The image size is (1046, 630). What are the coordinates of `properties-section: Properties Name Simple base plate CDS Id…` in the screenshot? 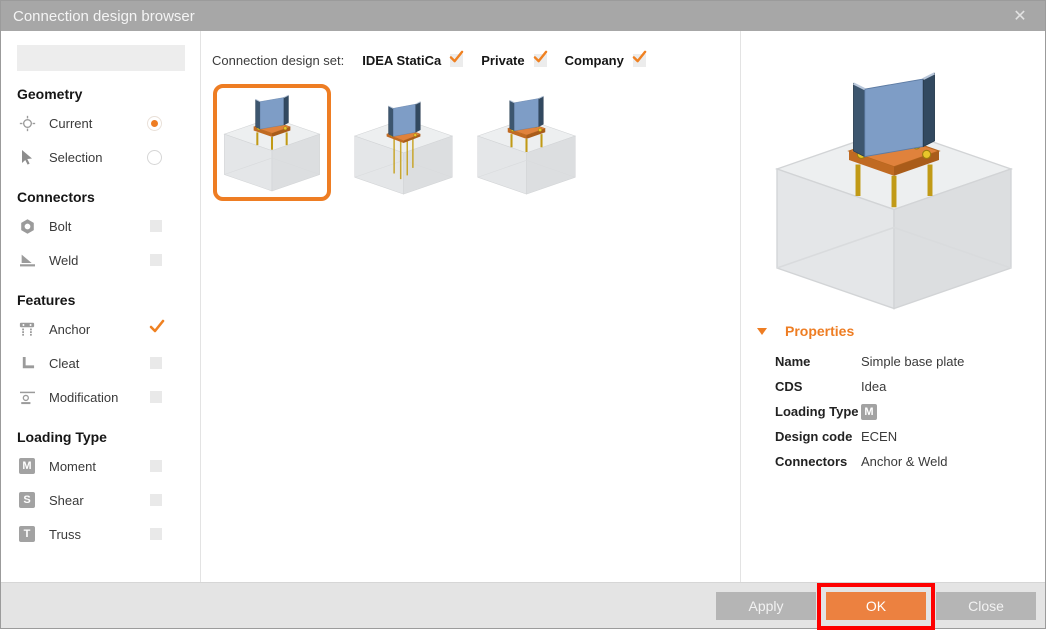 It's located at (893, 398).